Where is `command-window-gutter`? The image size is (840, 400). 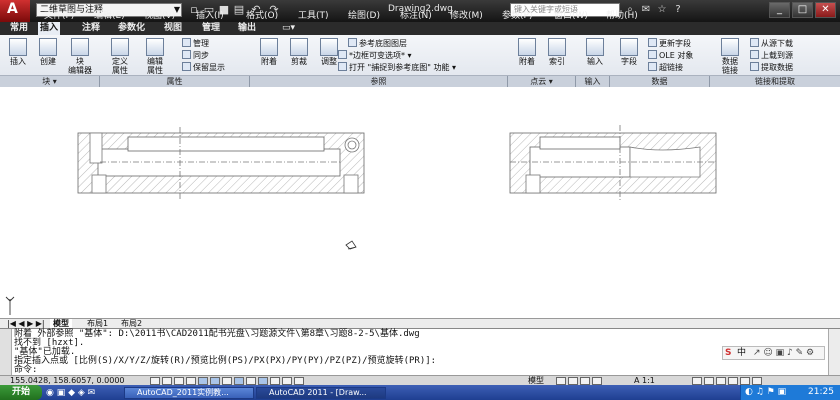 command-window-gutter is located at coordinates (6, 352).